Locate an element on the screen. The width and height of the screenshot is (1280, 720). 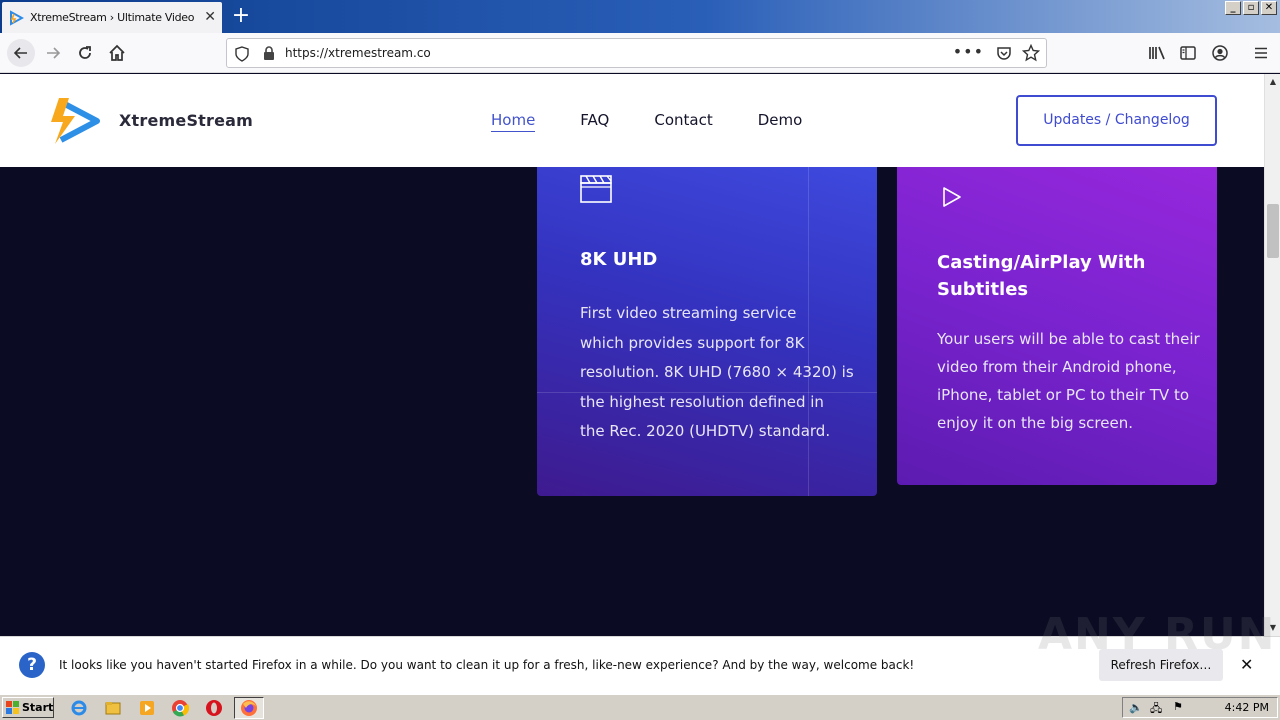
media-player-icon is located at coordinates (147, 708).